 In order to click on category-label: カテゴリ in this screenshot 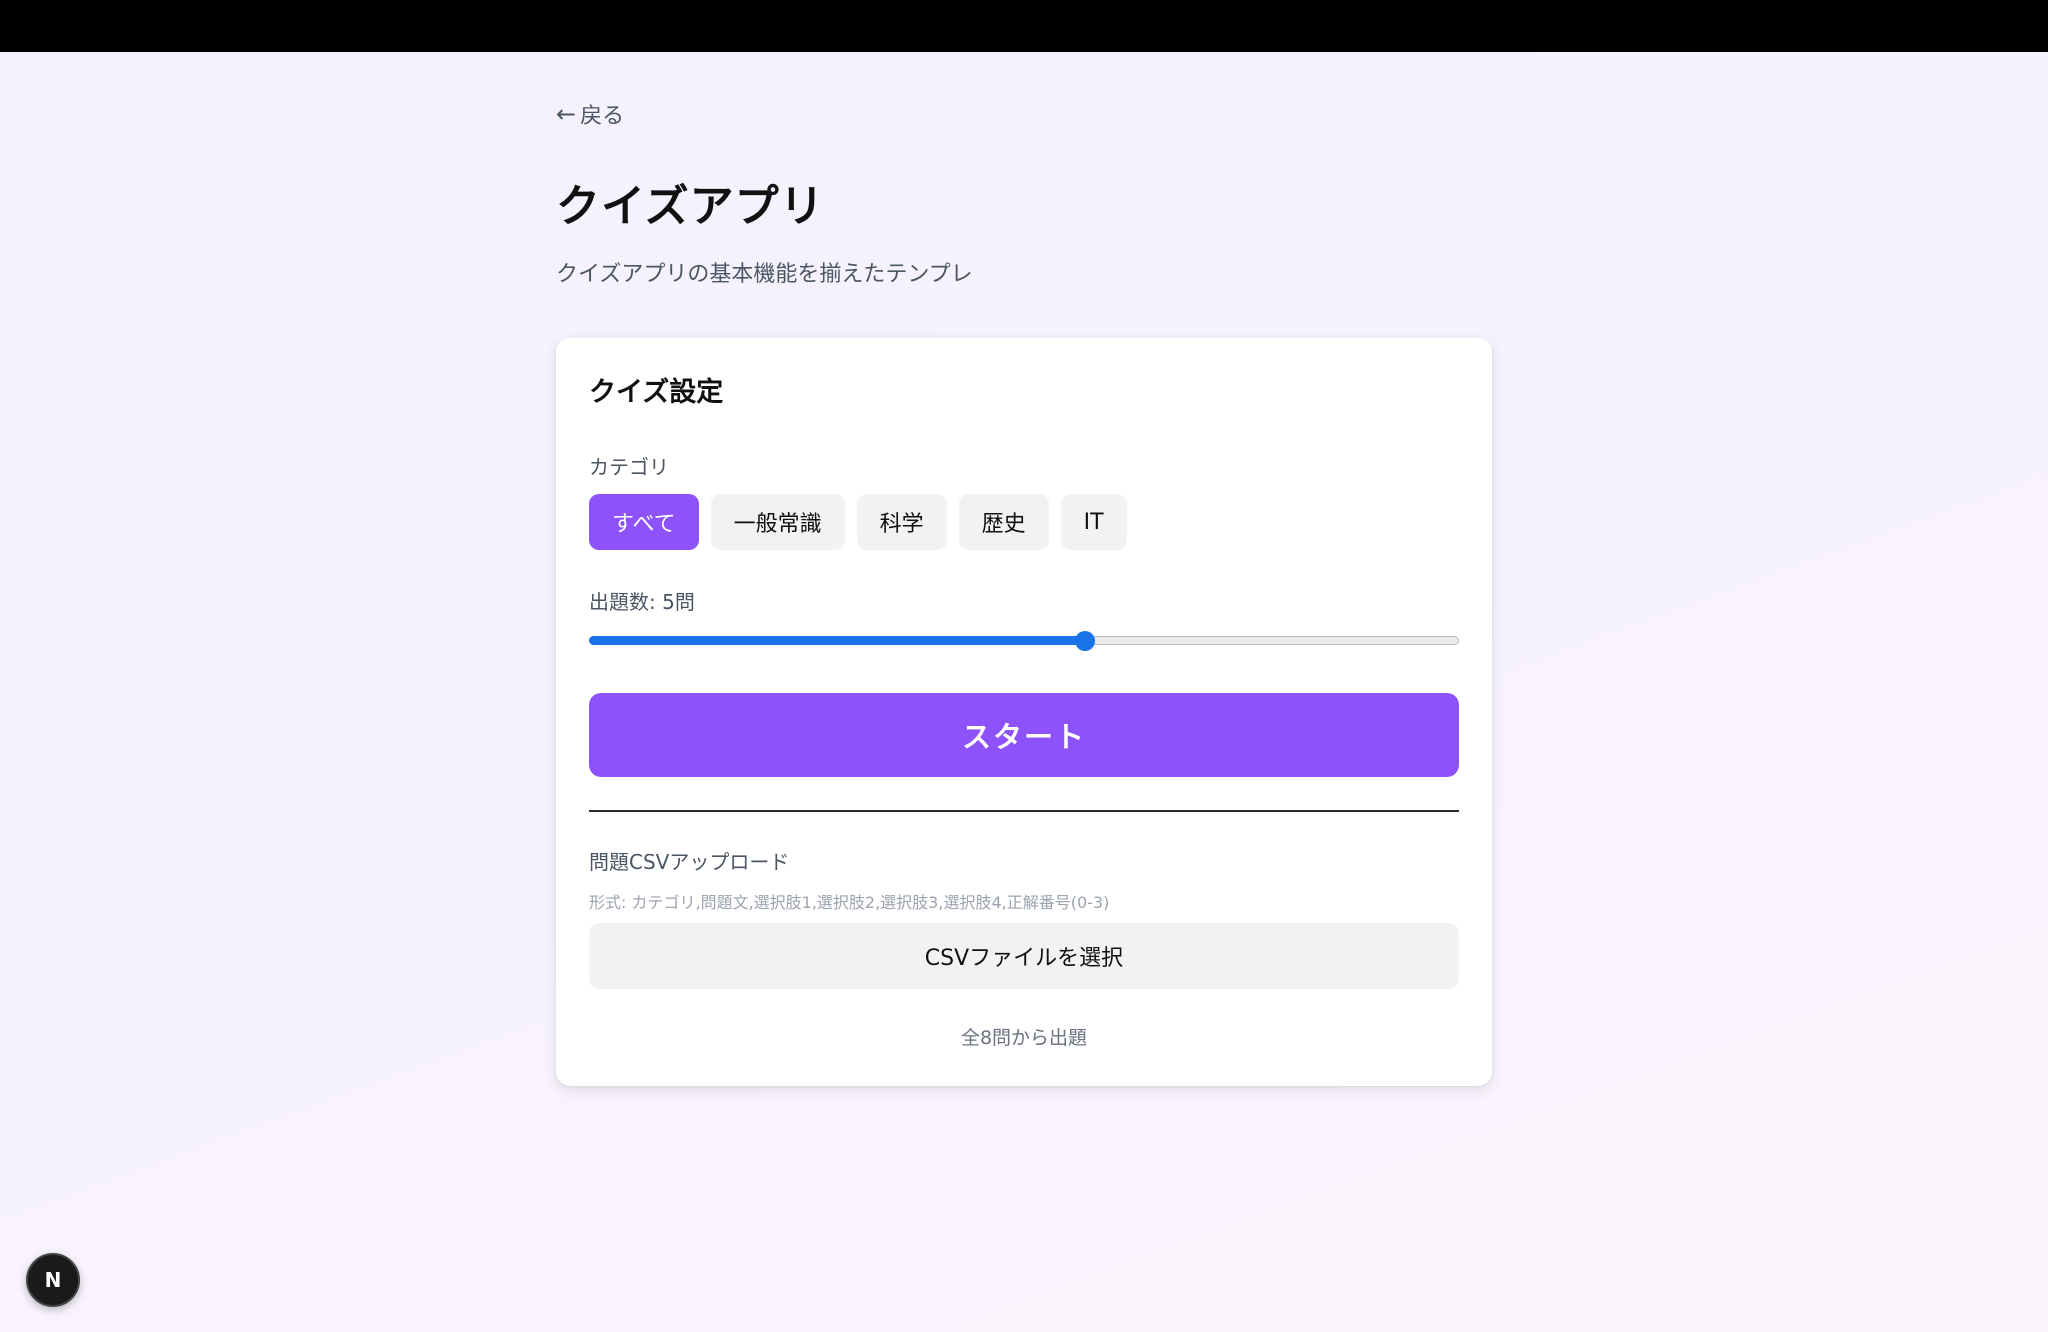, I will do `click(629, 467)`.